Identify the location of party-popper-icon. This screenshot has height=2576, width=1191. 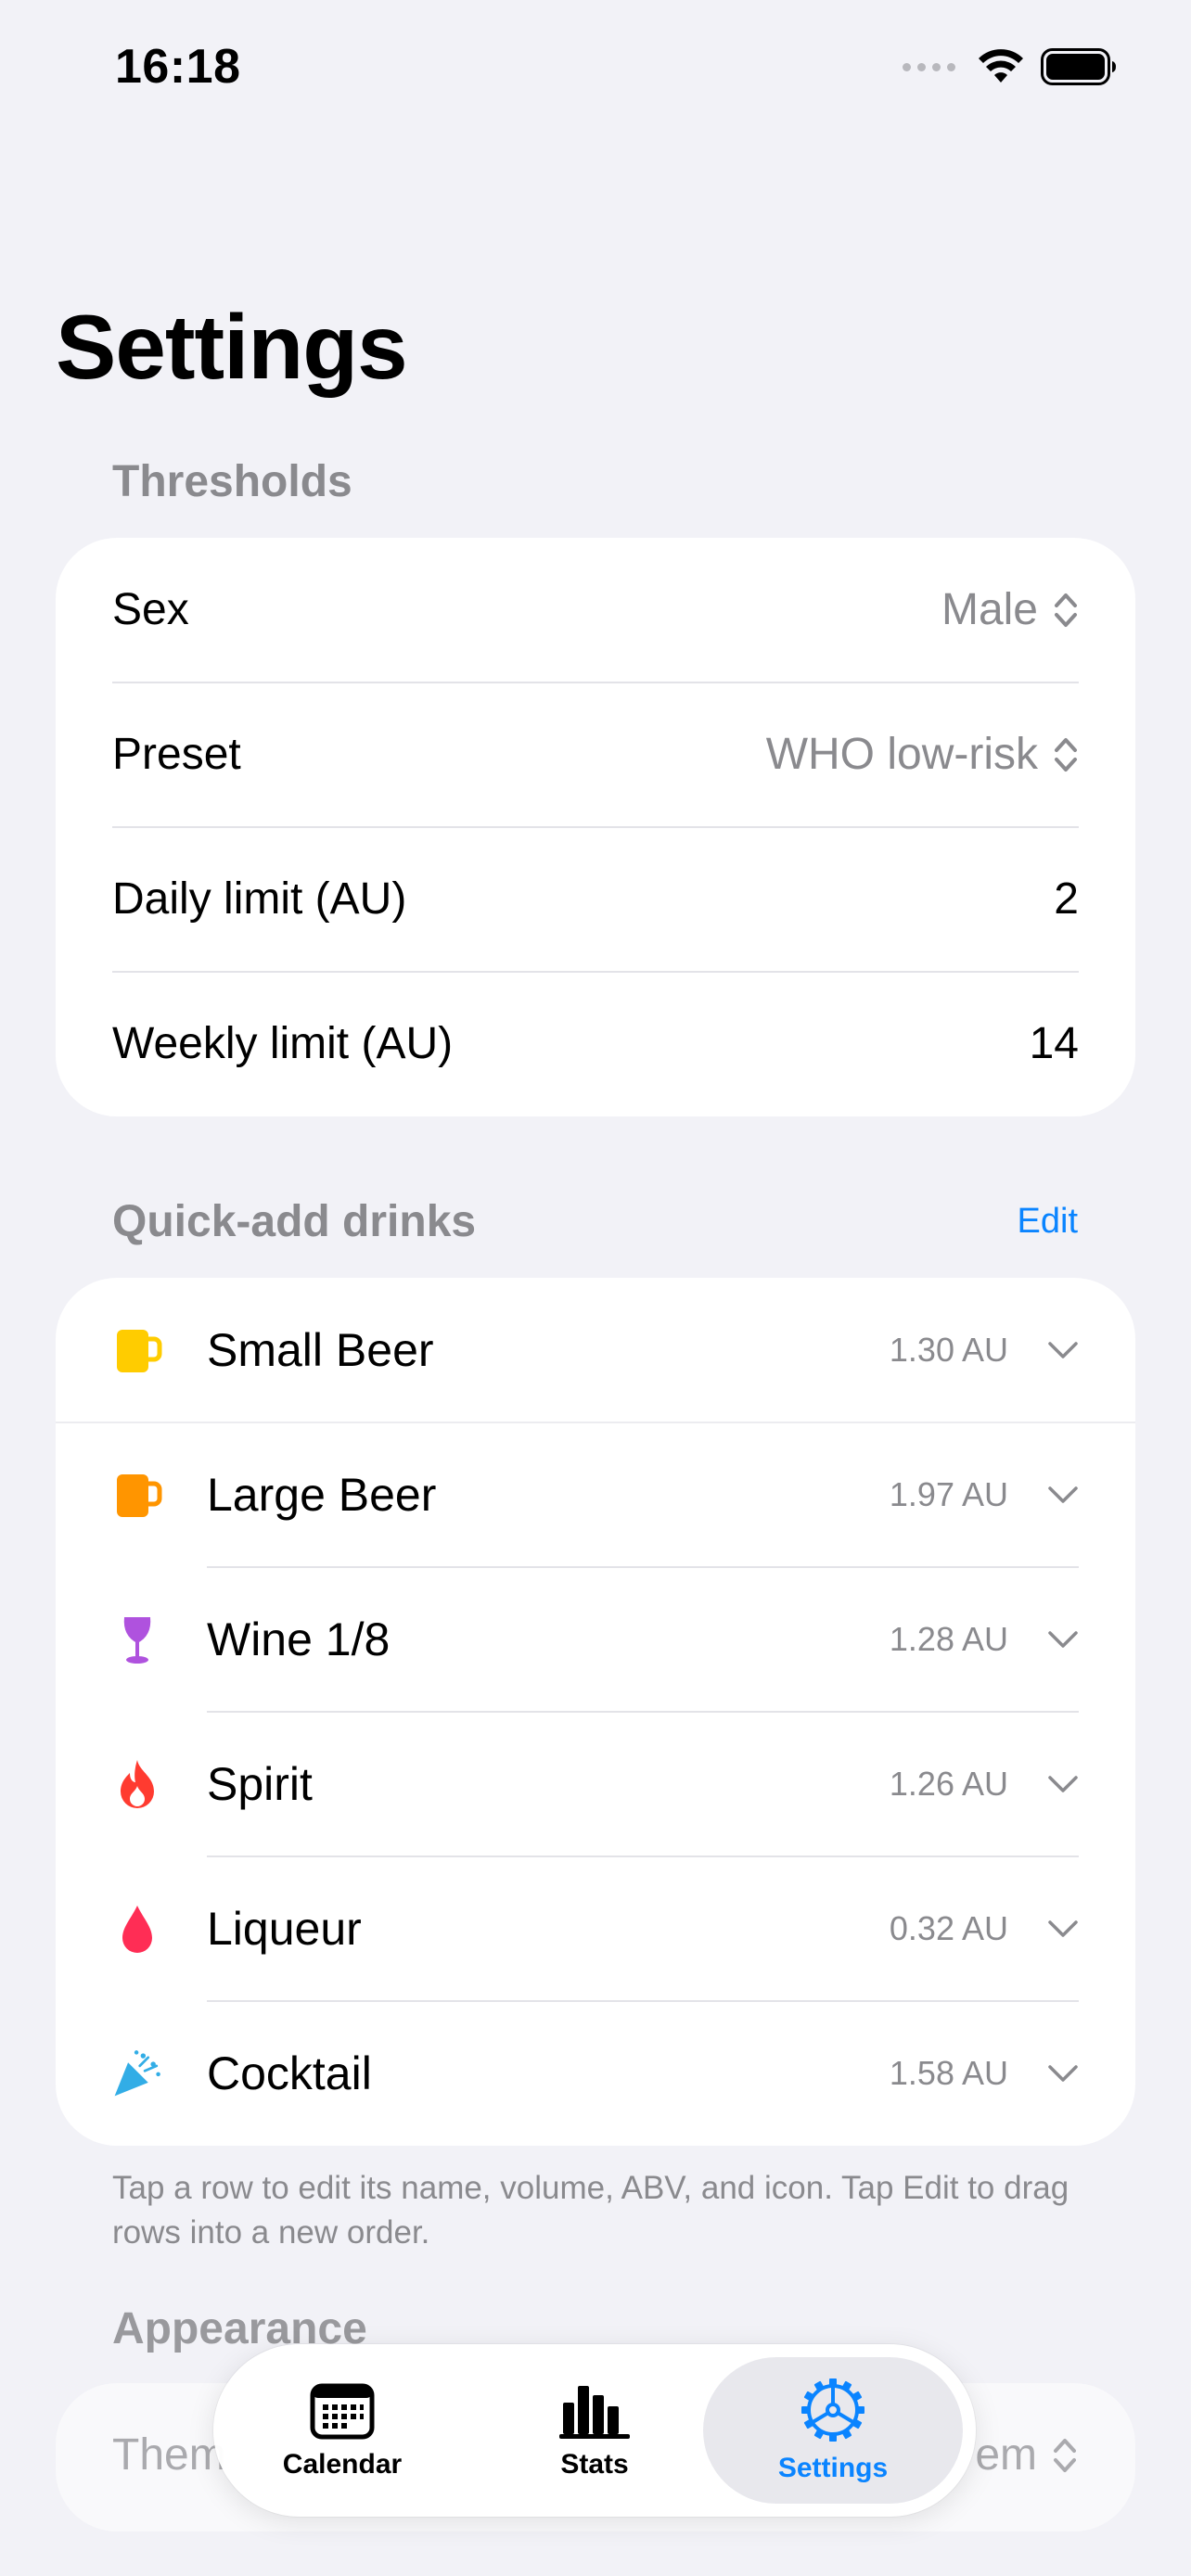
(137, 2073).